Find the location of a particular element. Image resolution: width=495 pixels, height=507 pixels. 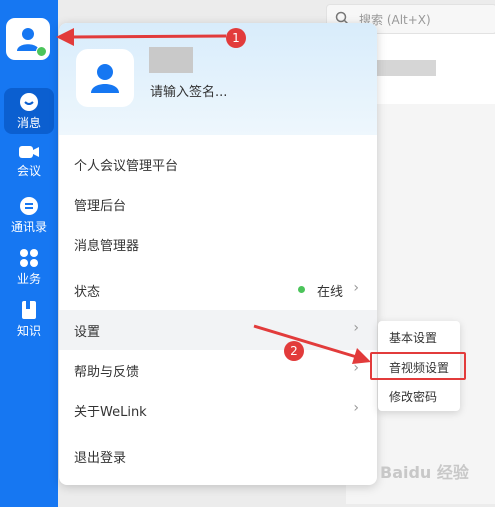

submenu-item-basic-settings: 基本设置 is located at coordinates (419, 337).